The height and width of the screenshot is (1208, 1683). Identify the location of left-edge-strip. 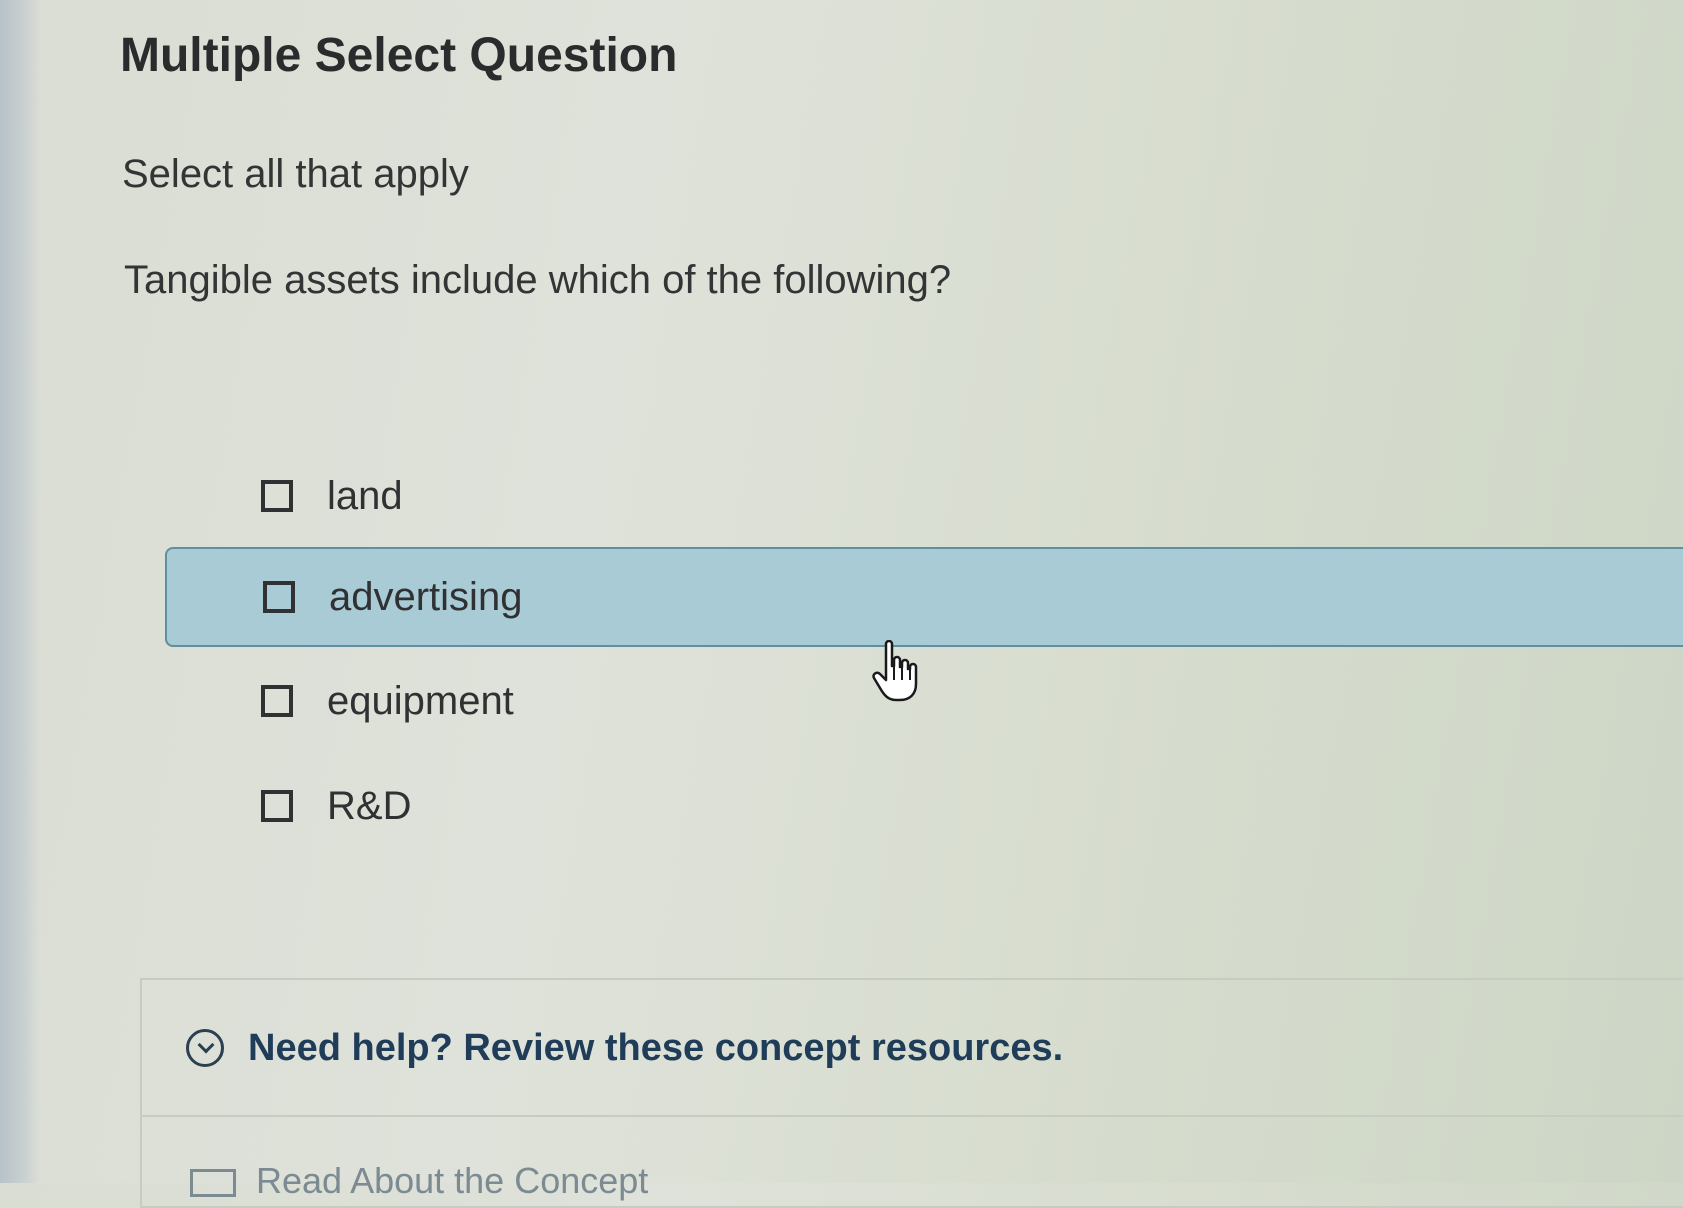
(20, 591).